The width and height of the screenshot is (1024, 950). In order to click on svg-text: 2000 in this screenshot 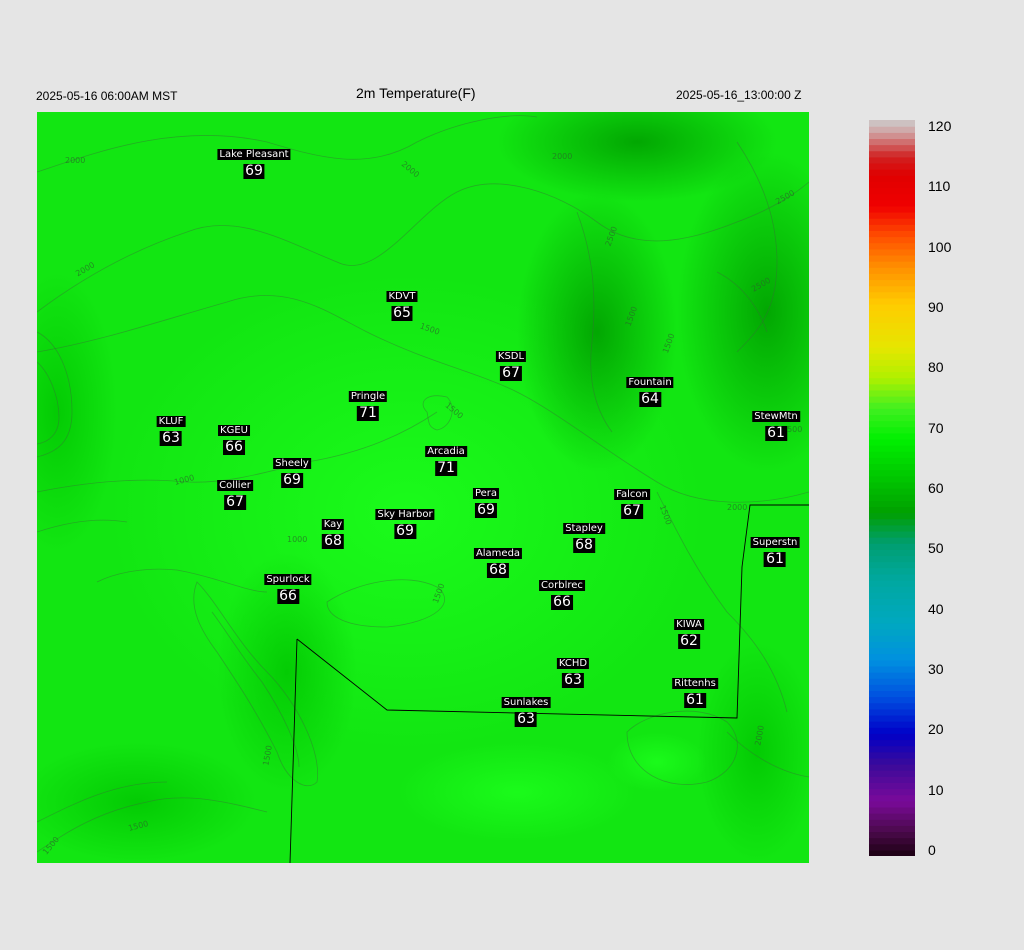, I will do `click(75, 160)`.